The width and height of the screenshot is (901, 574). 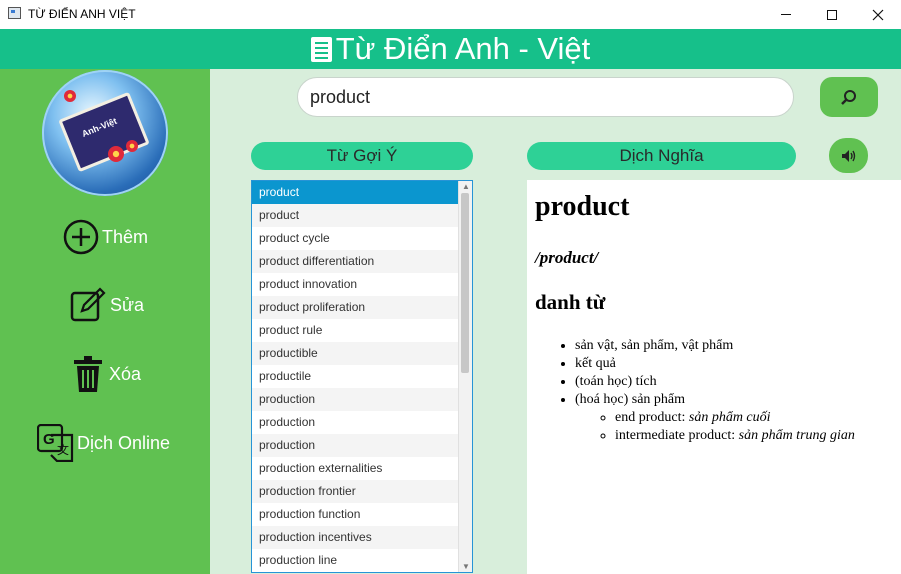 I want to click on minimize-icon, so click(x=786, y=14).